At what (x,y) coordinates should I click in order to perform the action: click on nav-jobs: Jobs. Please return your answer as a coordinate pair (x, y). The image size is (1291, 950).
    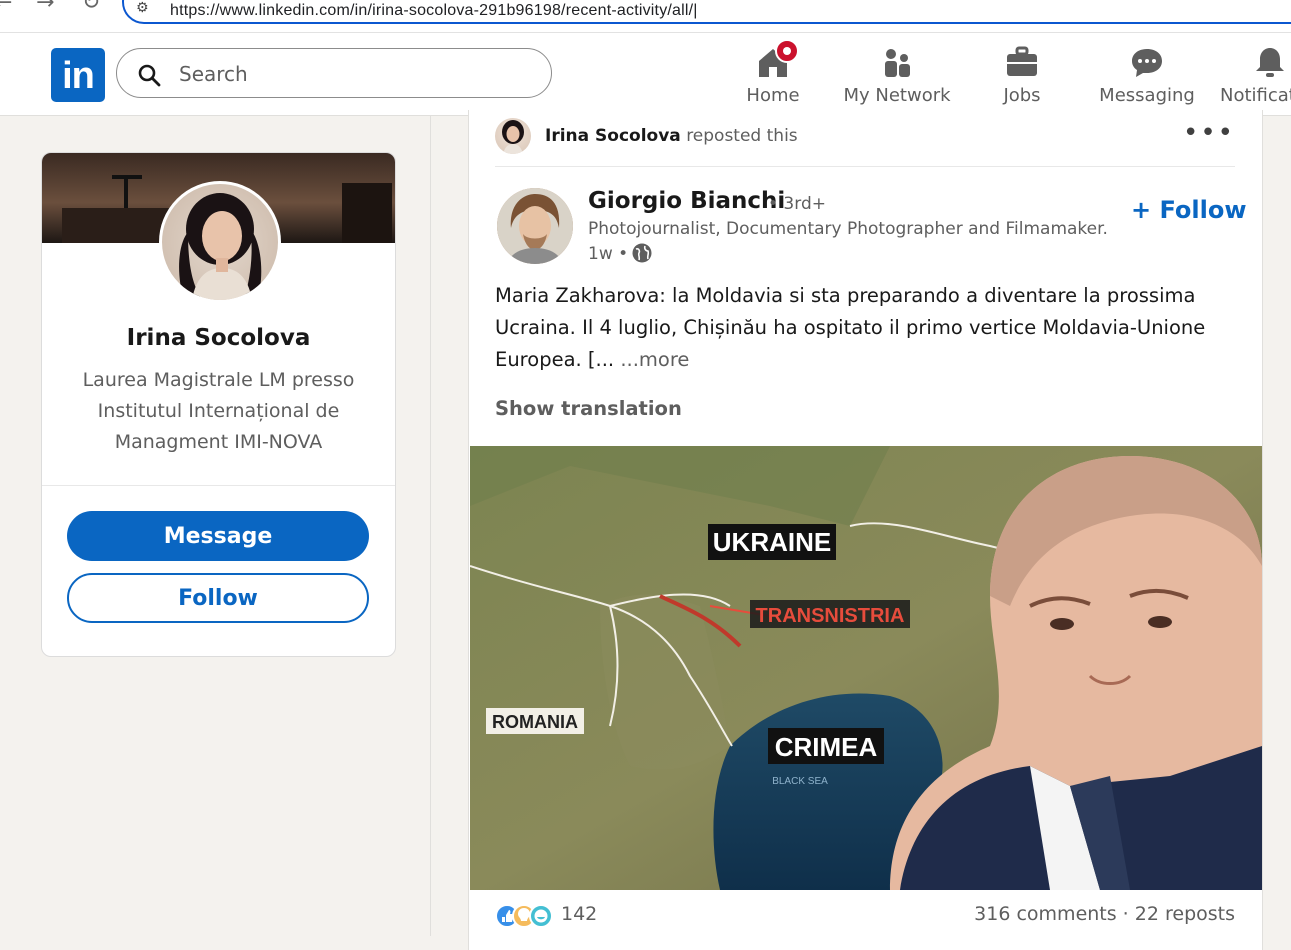
    Looking at the image, I should click on (1022, 77).